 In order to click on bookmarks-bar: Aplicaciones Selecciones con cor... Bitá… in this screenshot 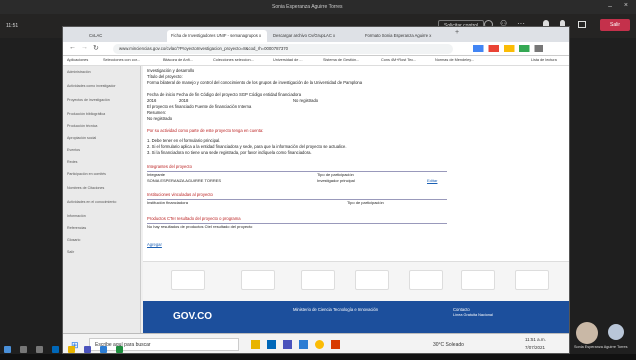, I will do `click(316, 61)`.